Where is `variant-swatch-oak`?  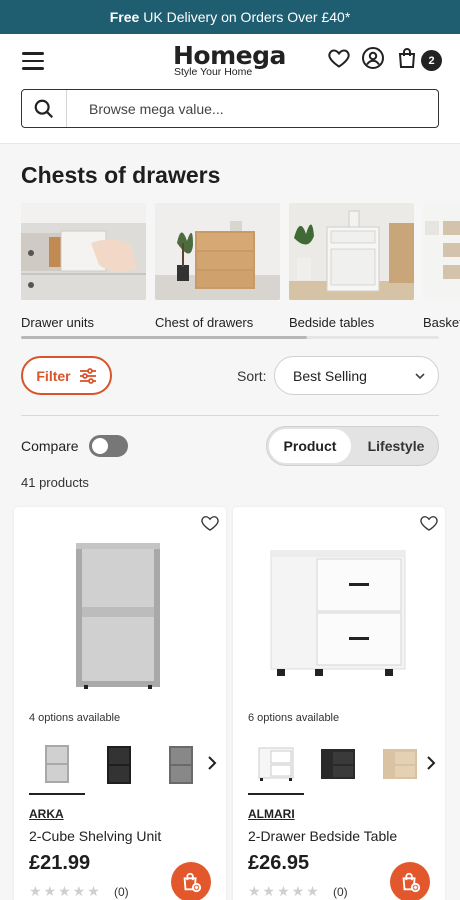 variant-swatch-oak is located at coordinates (400, 765).